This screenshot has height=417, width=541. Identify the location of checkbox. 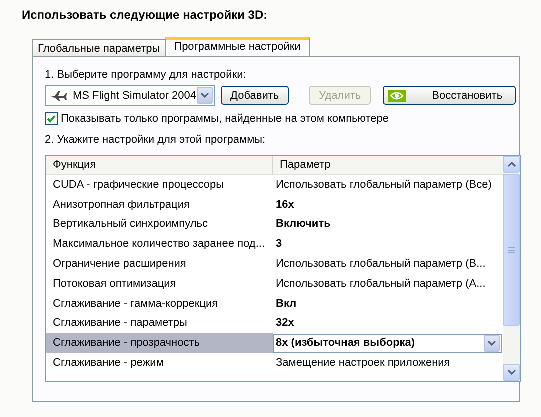
(51, 118).